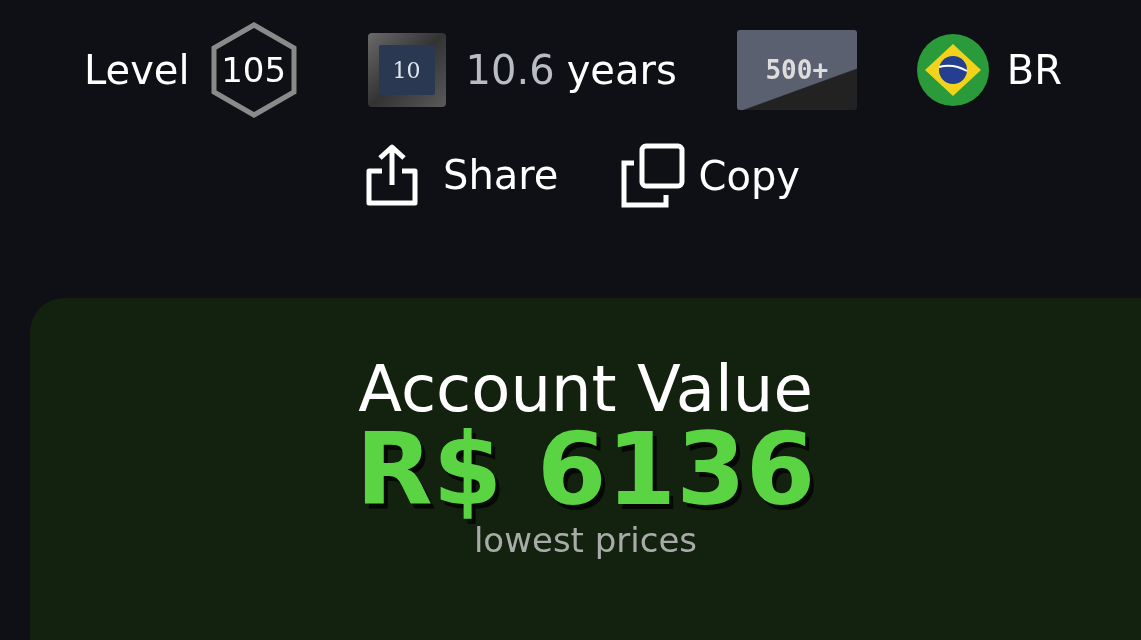 The image size is (1141, 640). What do you see at coordinates (585, 540) in the screenshot?
I see `price-note: lowest prices` at bounding box center [585, 540].